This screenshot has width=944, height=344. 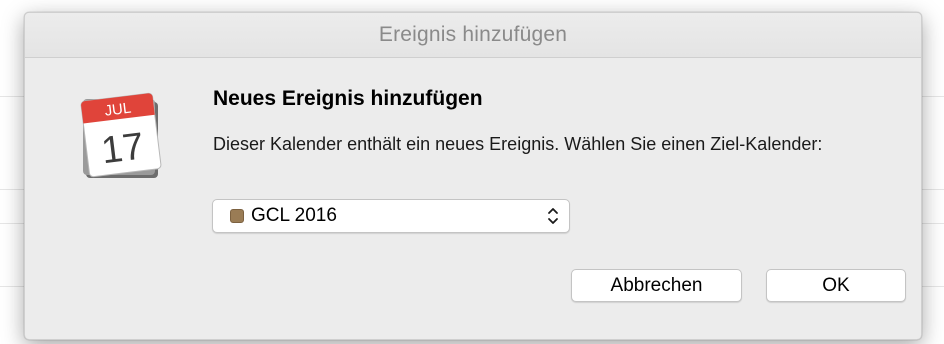 I want to click on dialog-titlebar: Ereignis hinzufügen, so click(x=473, y=35).